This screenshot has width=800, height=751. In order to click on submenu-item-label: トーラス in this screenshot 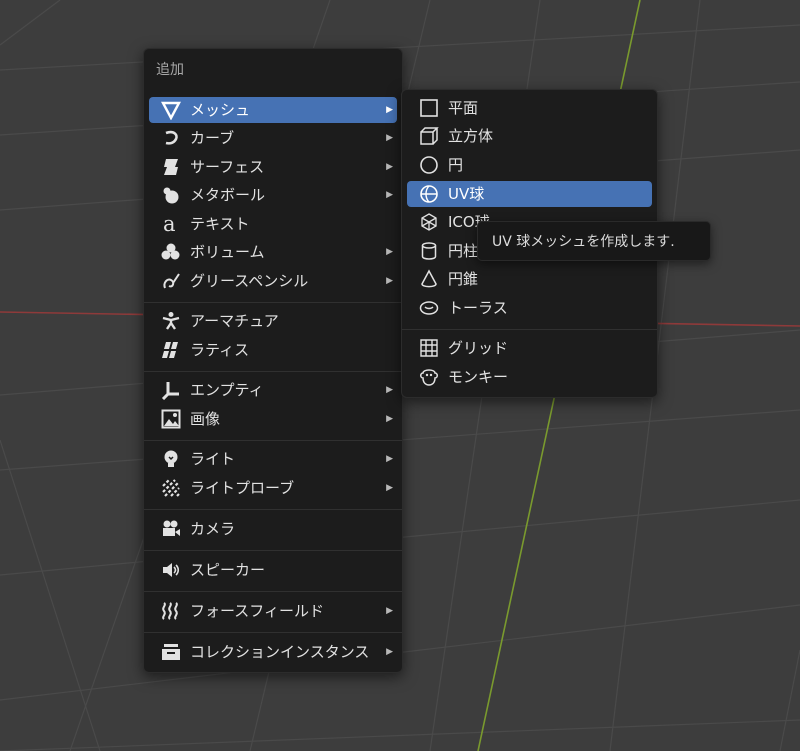, I will do `click(478, 308)`.